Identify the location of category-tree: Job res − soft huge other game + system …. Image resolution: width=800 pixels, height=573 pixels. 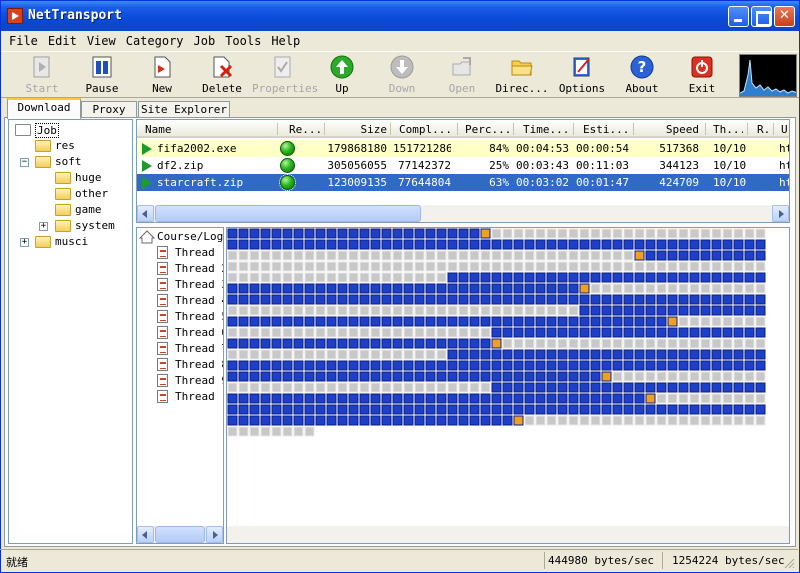
(70, 331).